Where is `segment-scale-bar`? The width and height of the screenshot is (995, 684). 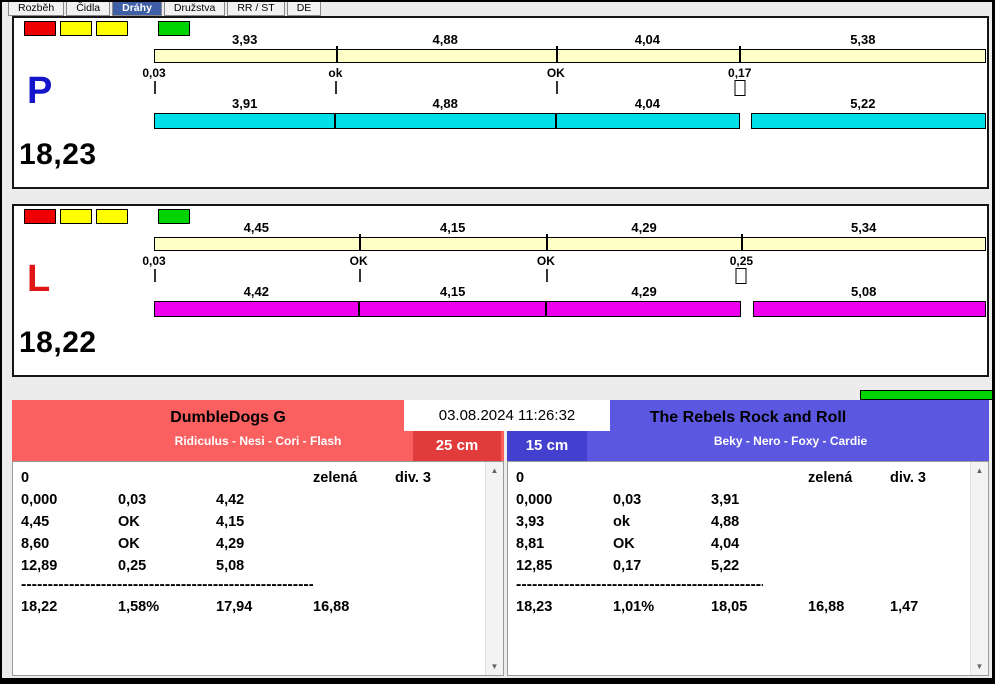
segment-scale-bar is located at coordinates (570, 242).